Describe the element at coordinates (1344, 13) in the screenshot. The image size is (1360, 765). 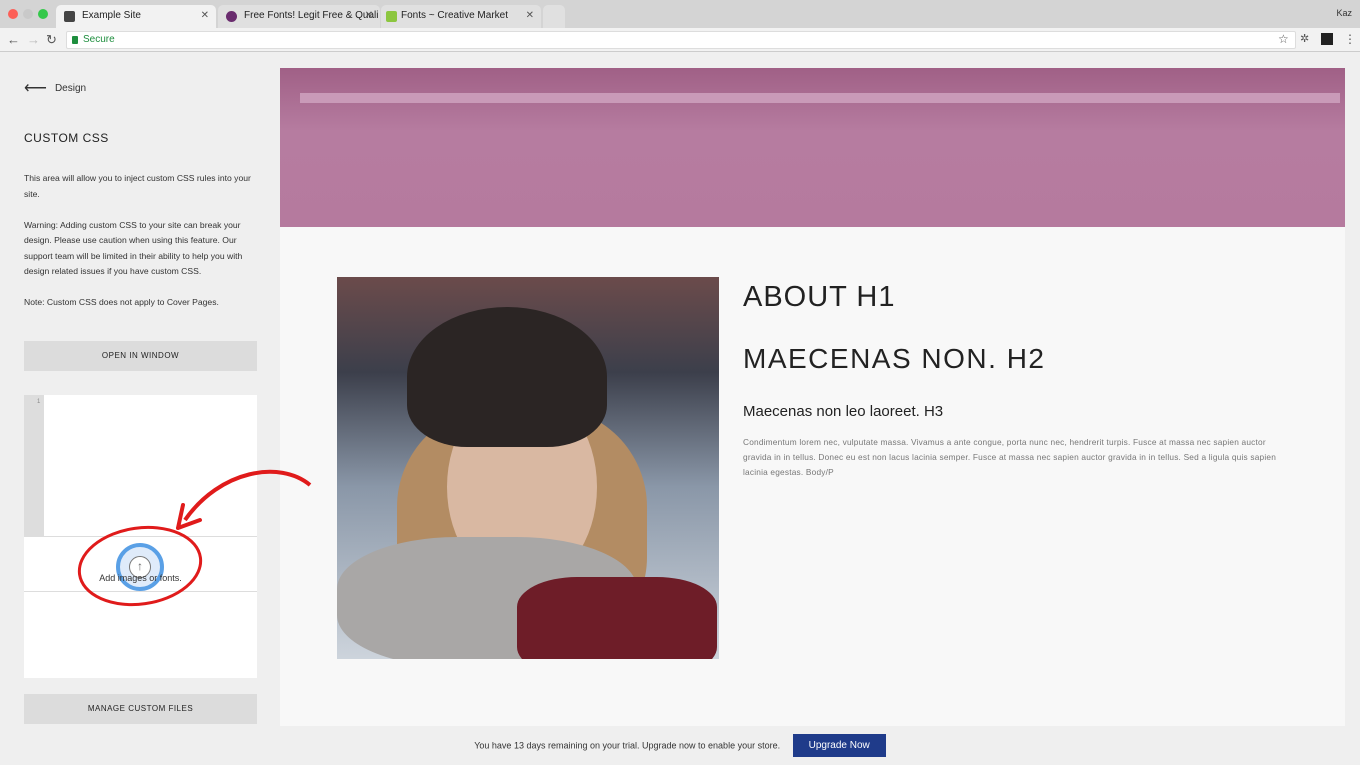
I see `profile-name: Kaz` at that location.